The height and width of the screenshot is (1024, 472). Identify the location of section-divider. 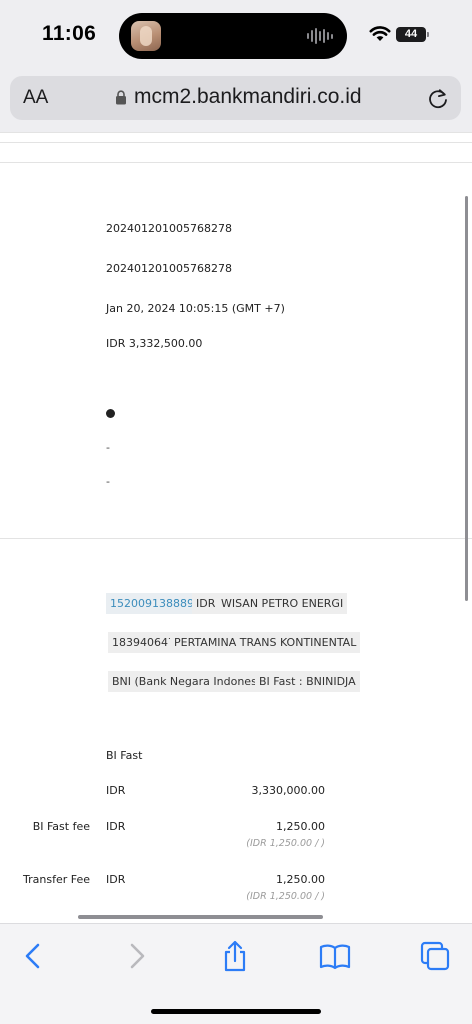
(236, 538).